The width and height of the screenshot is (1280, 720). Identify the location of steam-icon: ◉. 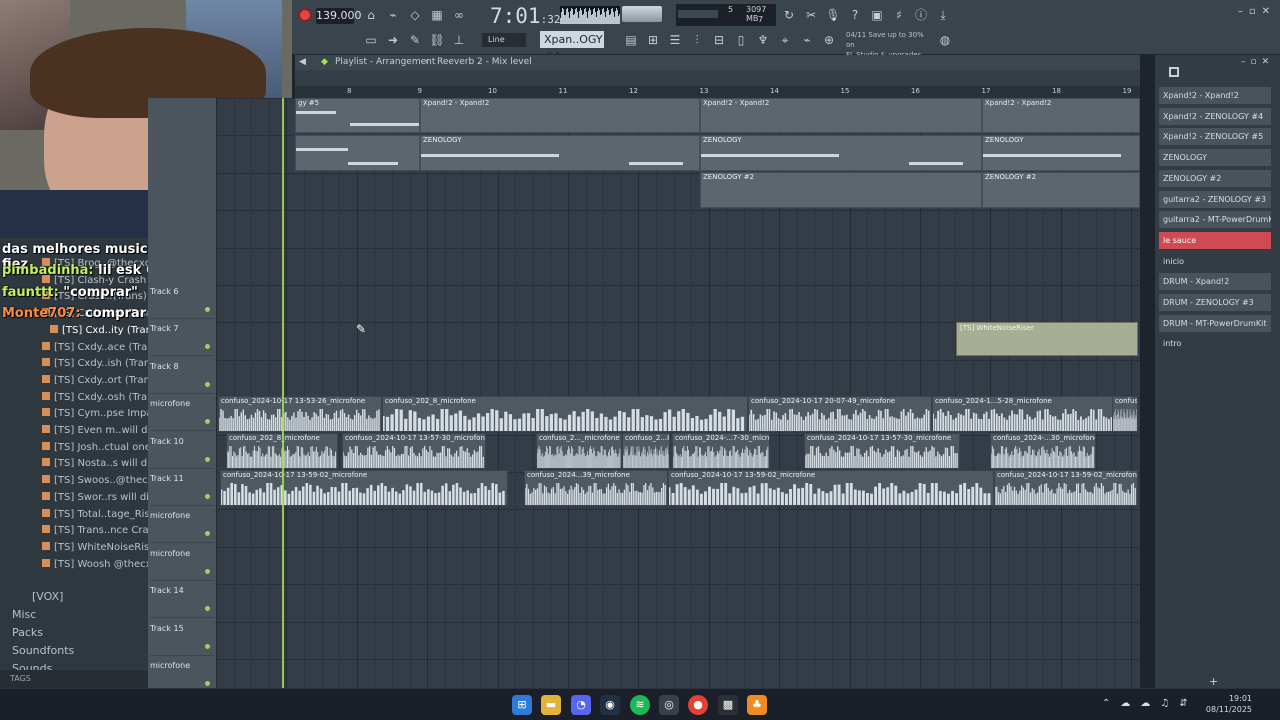
(610, 705).